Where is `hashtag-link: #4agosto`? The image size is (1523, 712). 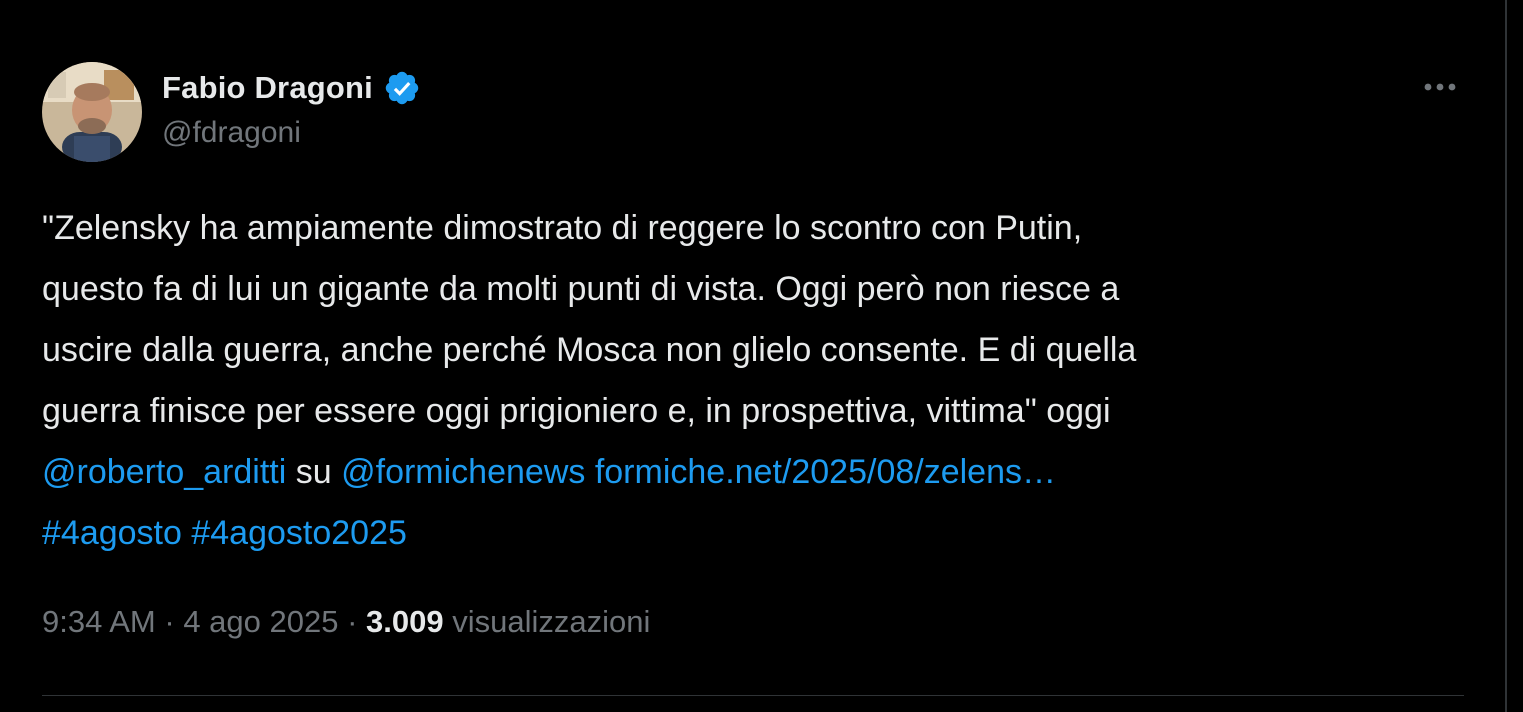 hashtag-link: #4agosto is located at coordinates (112, 533).